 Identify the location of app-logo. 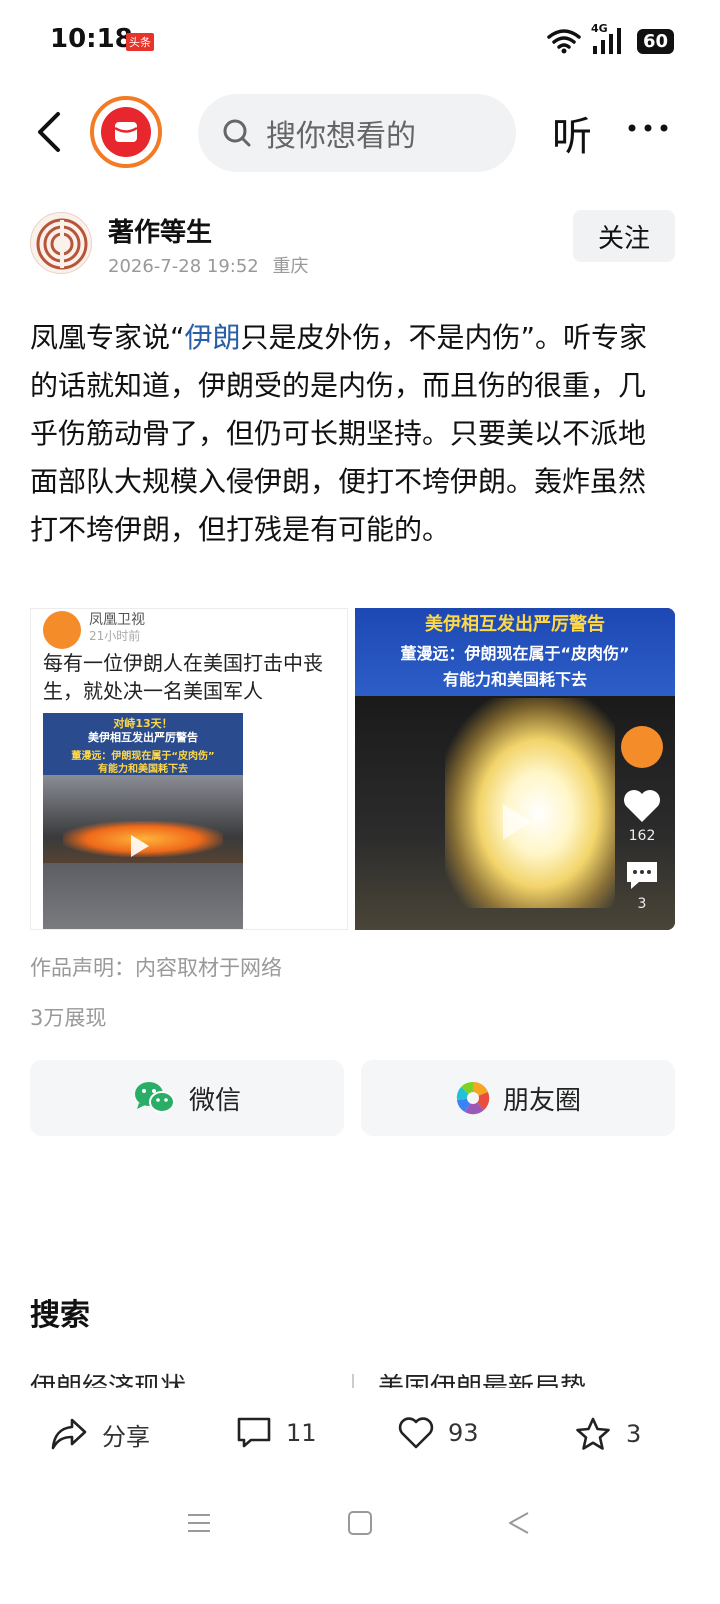
(126, 132).